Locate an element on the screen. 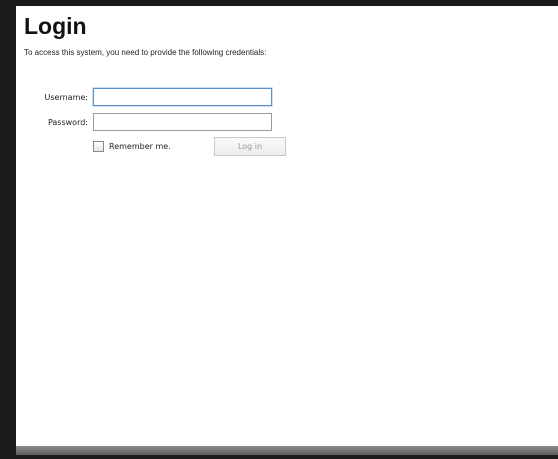 The image size is (558, 459). login-button: Log in is located at coordinates (250, 146).